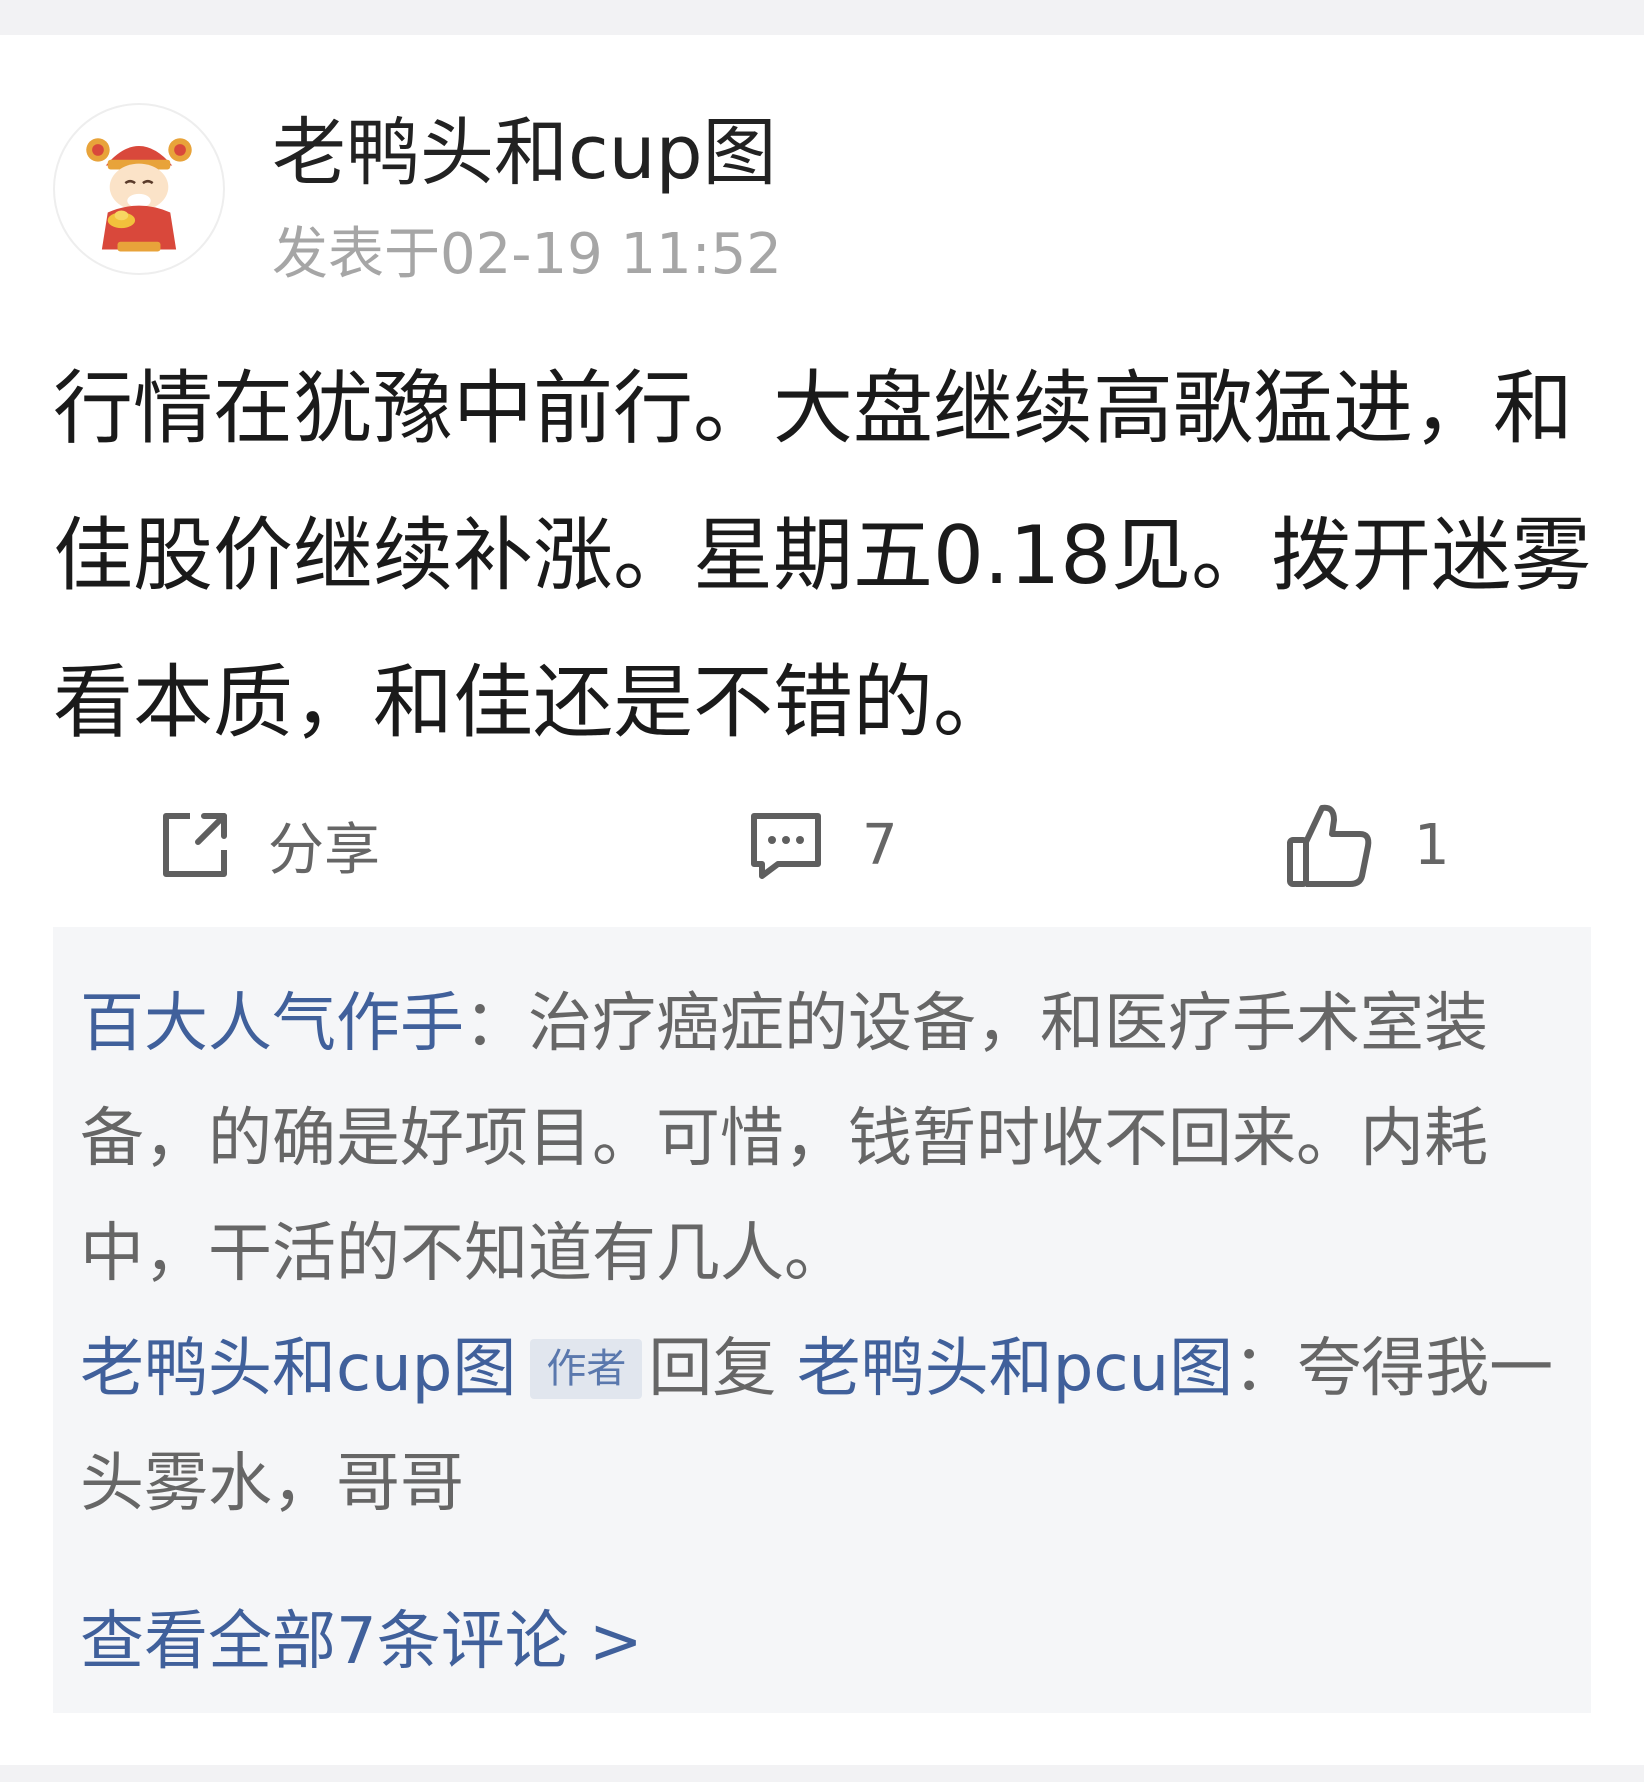 The height and width of the screenshot is (1782, 1644). What do you see at coordinates (524, 153) in the screenshot?
I see `post-author-name: 老鸭头和cup图` at bounding box center [524, 153].